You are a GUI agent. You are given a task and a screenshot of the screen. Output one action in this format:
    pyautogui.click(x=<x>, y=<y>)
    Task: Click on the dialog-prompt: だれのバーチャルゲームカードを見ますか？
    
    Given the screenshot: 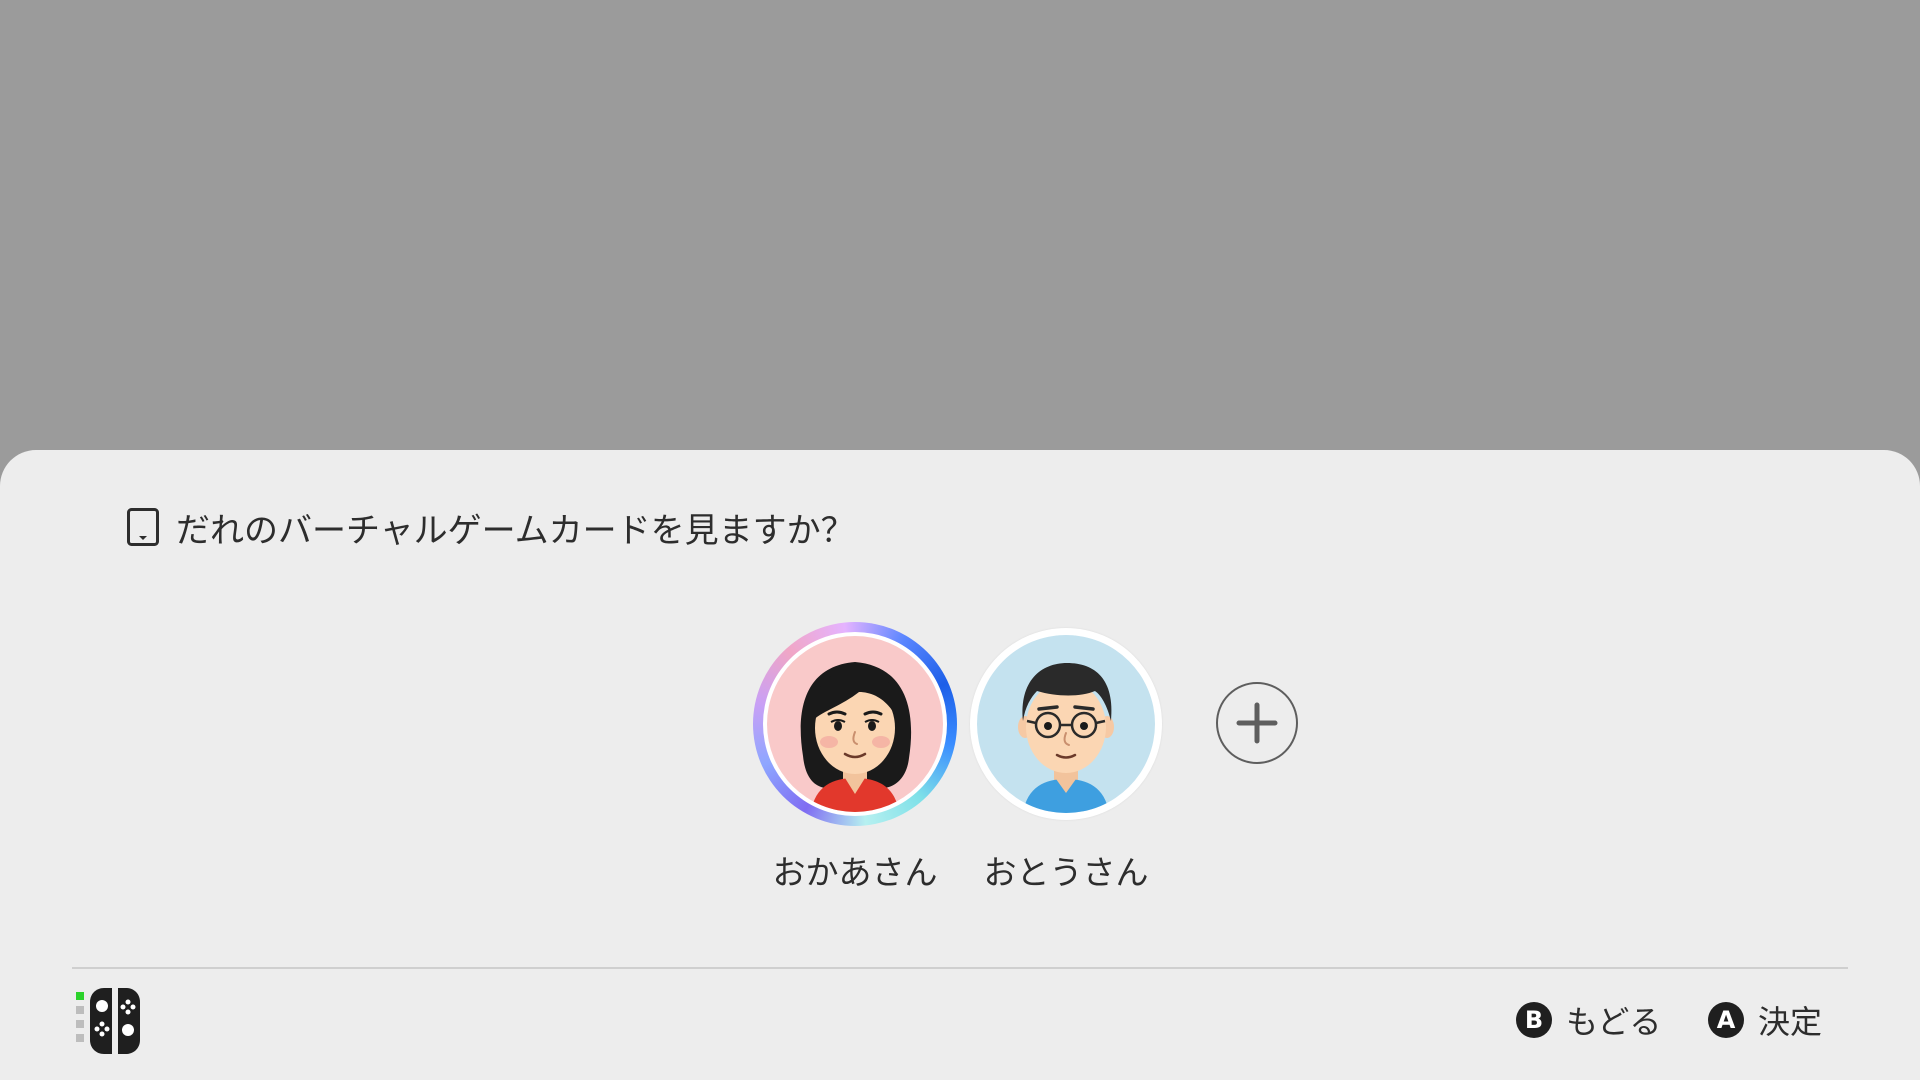 What is the action you would take?
    pyautogui.click(x=515, y=530)
    